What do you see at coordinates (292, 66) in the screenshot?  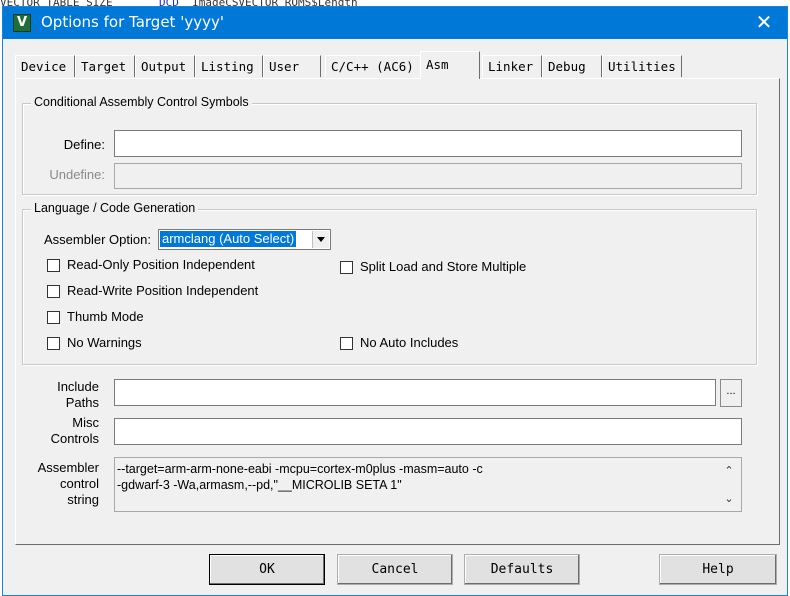 I see `tab-user: User` at bounding box center [292, 66].